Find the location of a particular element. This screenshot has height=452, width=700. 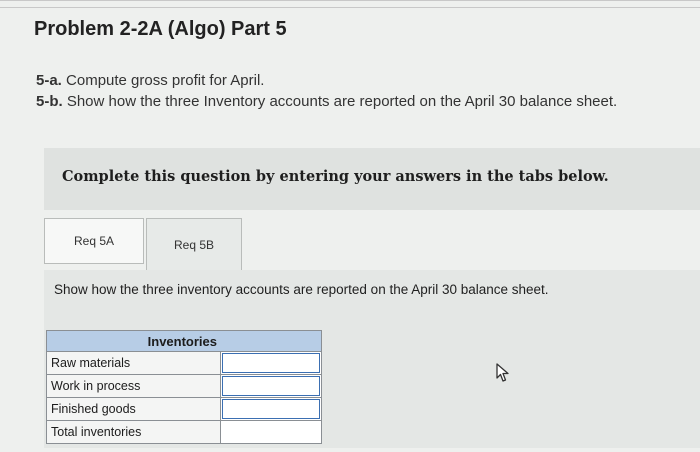

table-header-row: Inventories is located at coordinates (184, 341).